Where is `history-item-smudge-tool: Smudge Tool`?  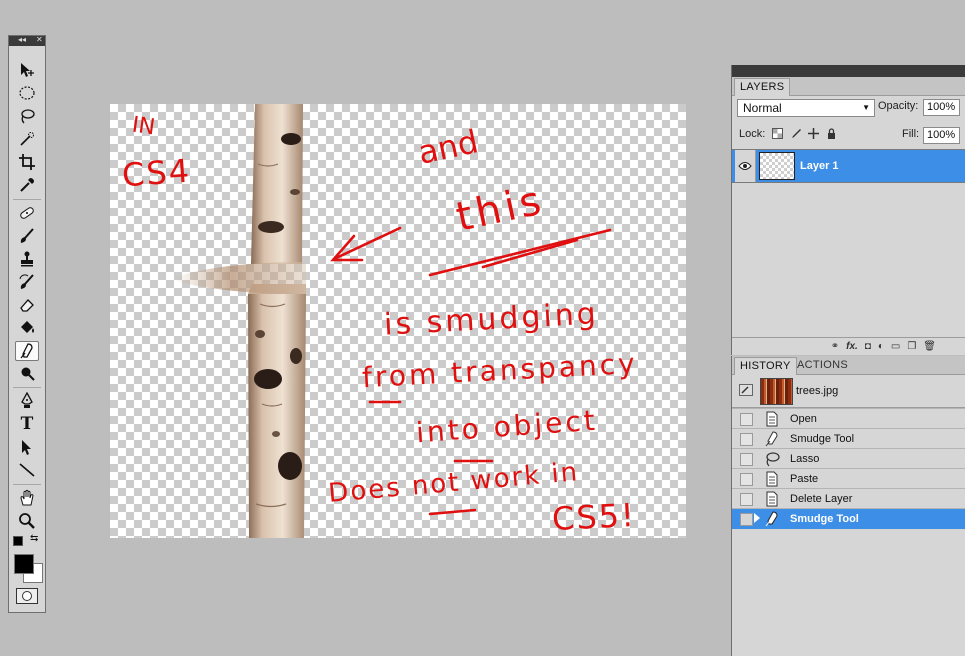 history-item-smudge-tool: Smudge Tool is located at coordinates (848, 438).